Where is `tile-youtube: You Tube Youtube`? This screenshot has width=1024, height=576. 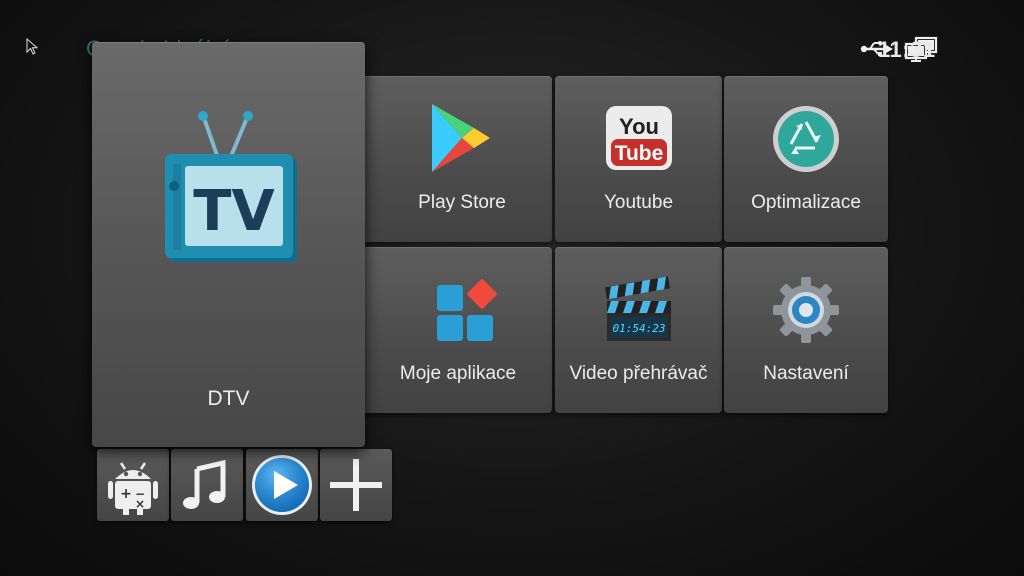
tile-youtube: You Tube Youtube is located at coordinates (638, 159).